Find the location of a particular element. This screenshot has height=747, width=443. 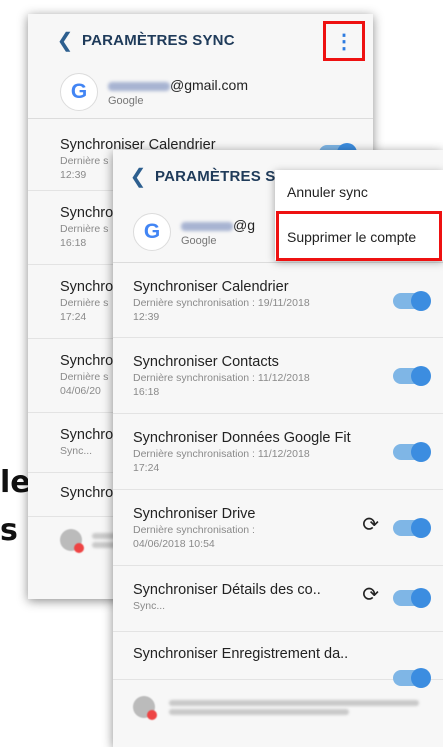

account-row: G @gmail.com Google is located at coordinates (200, 92).